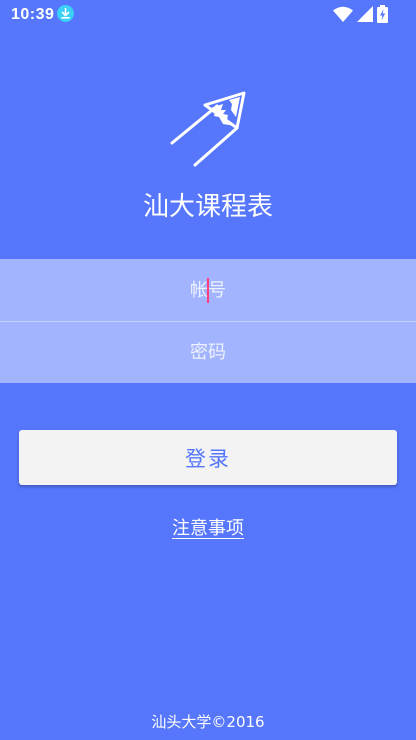 The image size is (416, 740). I want to click on password-field-row, so click(208, 352).